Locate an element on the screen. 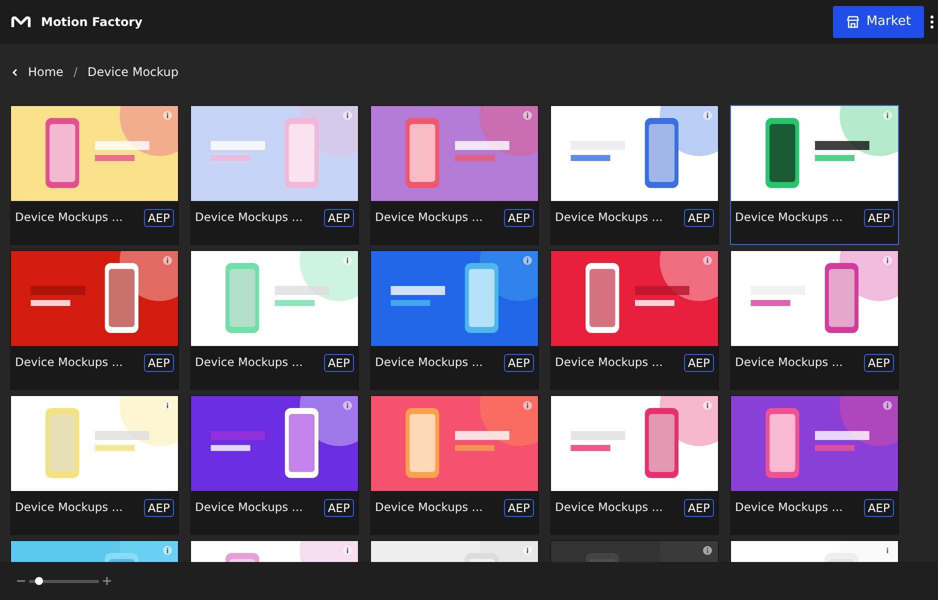 The height and width of the screenshot is (600, 938). zoom-in-icon is located at coordinates (107, 581).